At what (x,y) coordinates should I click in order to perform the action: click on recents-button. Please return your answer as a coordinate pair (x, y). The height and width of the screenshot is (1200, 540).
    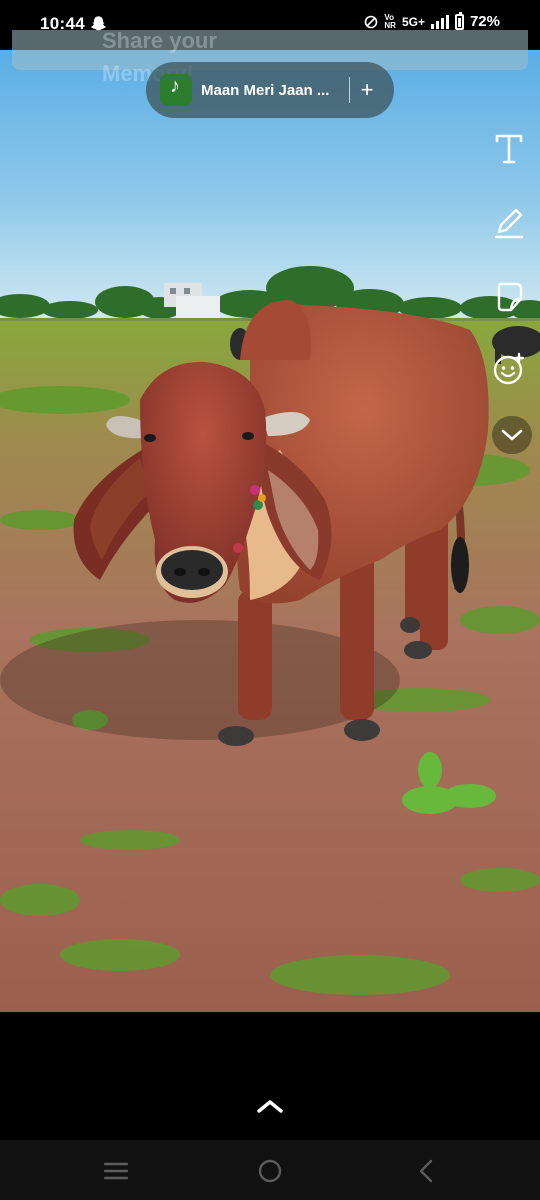
    Looking at the image, I should click on (116, 1171).